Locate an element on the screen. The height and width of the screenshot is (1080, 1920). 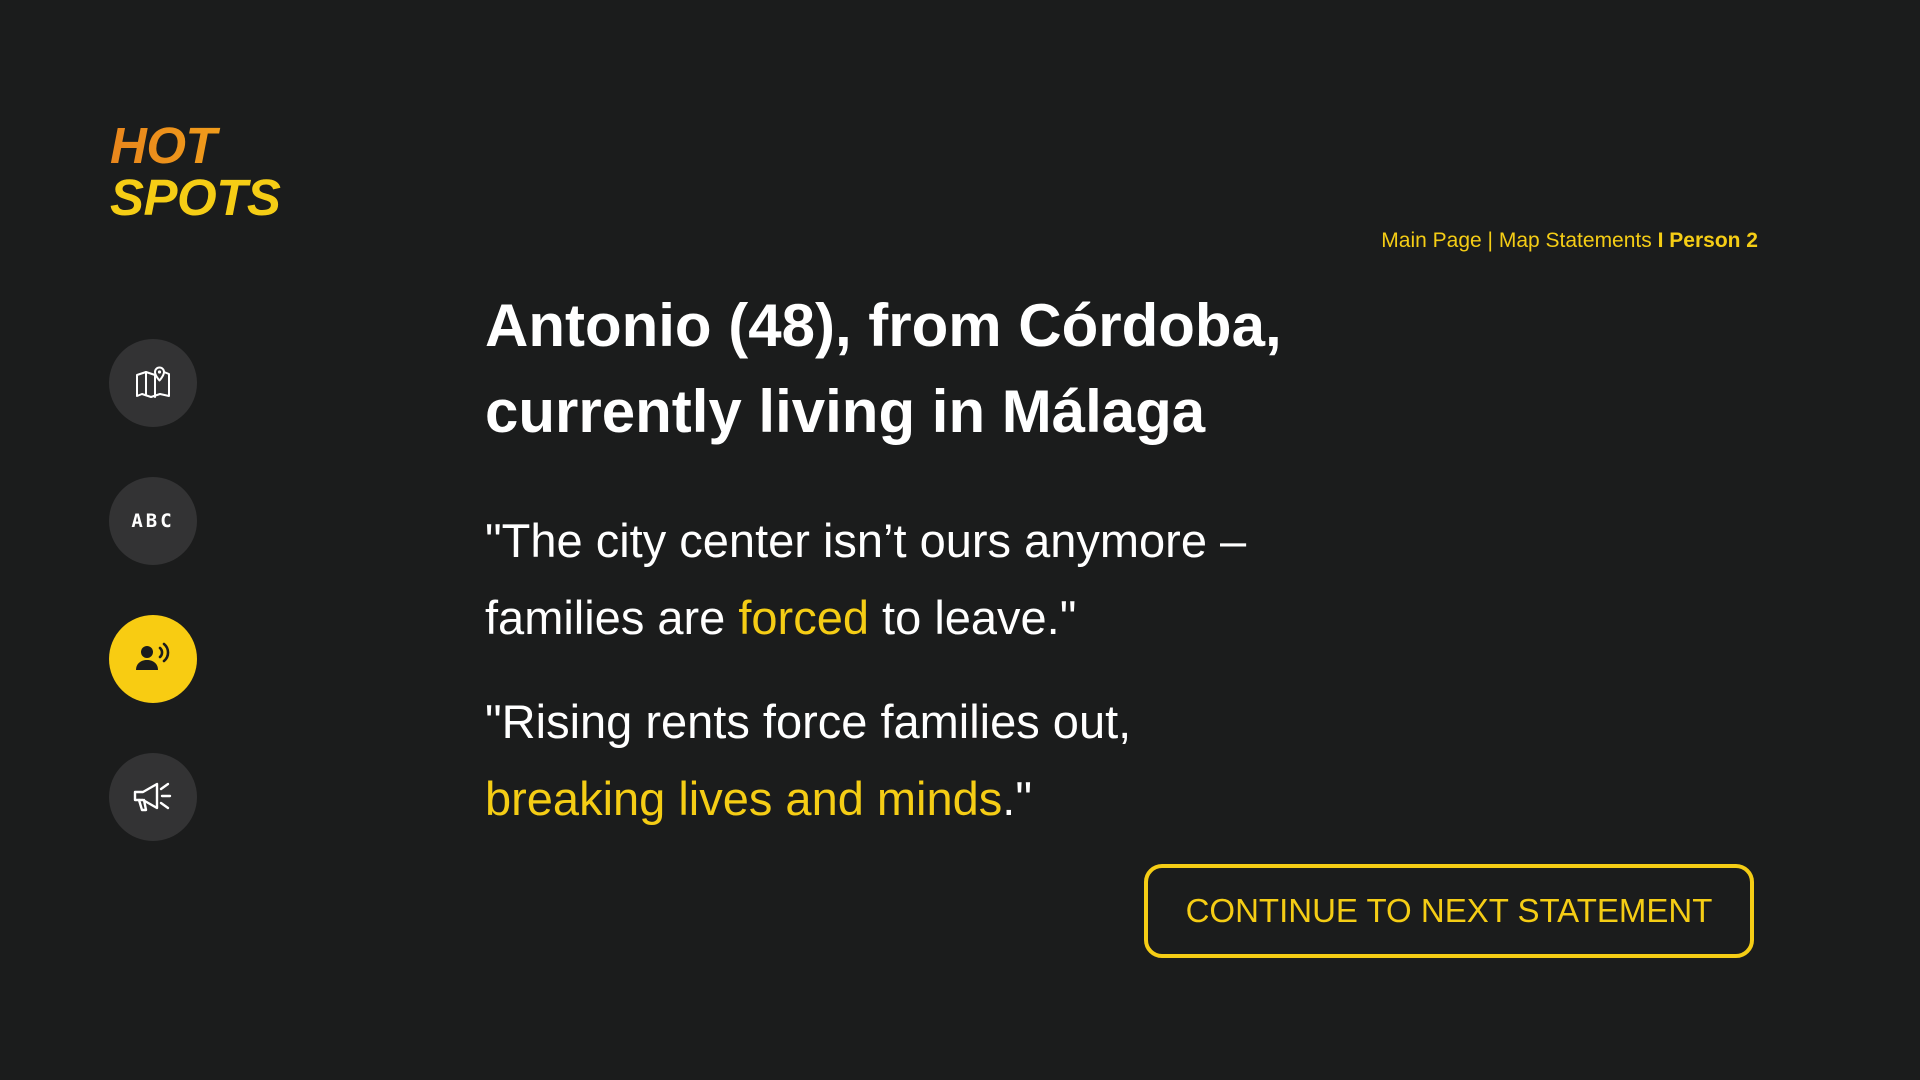
nav-button-abc: ABC is located at coordinates (153, 521).